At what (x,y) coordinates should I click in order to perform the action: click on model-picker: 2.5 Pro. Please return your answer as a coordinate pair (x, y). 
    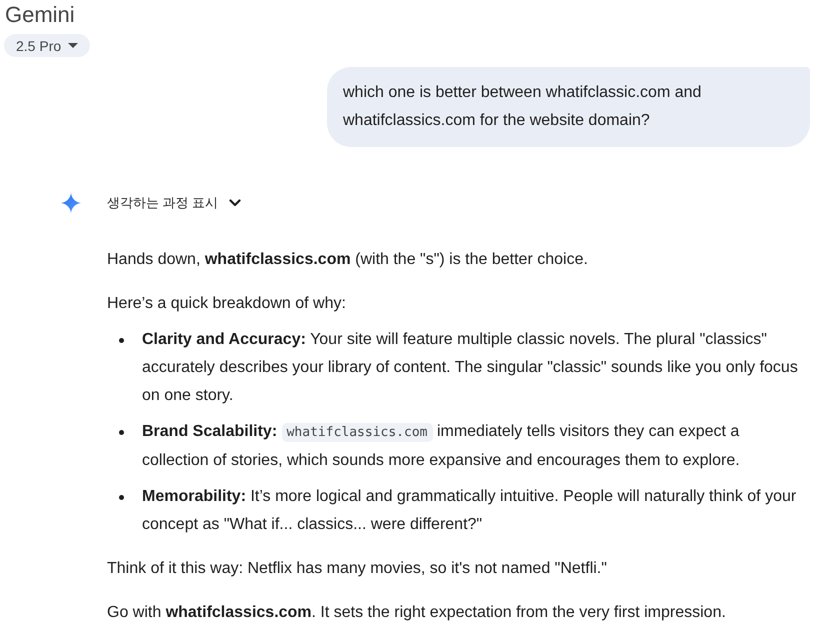
    Looking at the image, I should click on (47, 45).